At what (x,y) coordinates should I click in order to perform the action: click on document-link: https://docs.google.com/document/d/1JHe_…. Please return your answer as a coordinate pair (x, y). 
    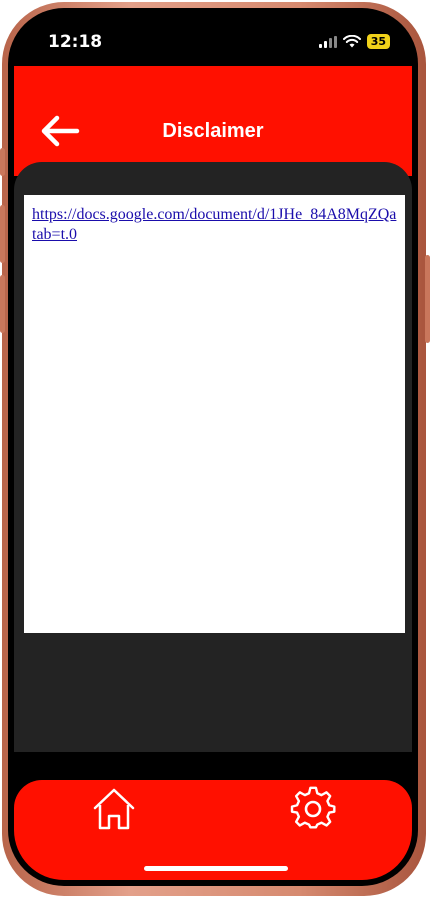
    Looking at the image, I should click on (218, 225).